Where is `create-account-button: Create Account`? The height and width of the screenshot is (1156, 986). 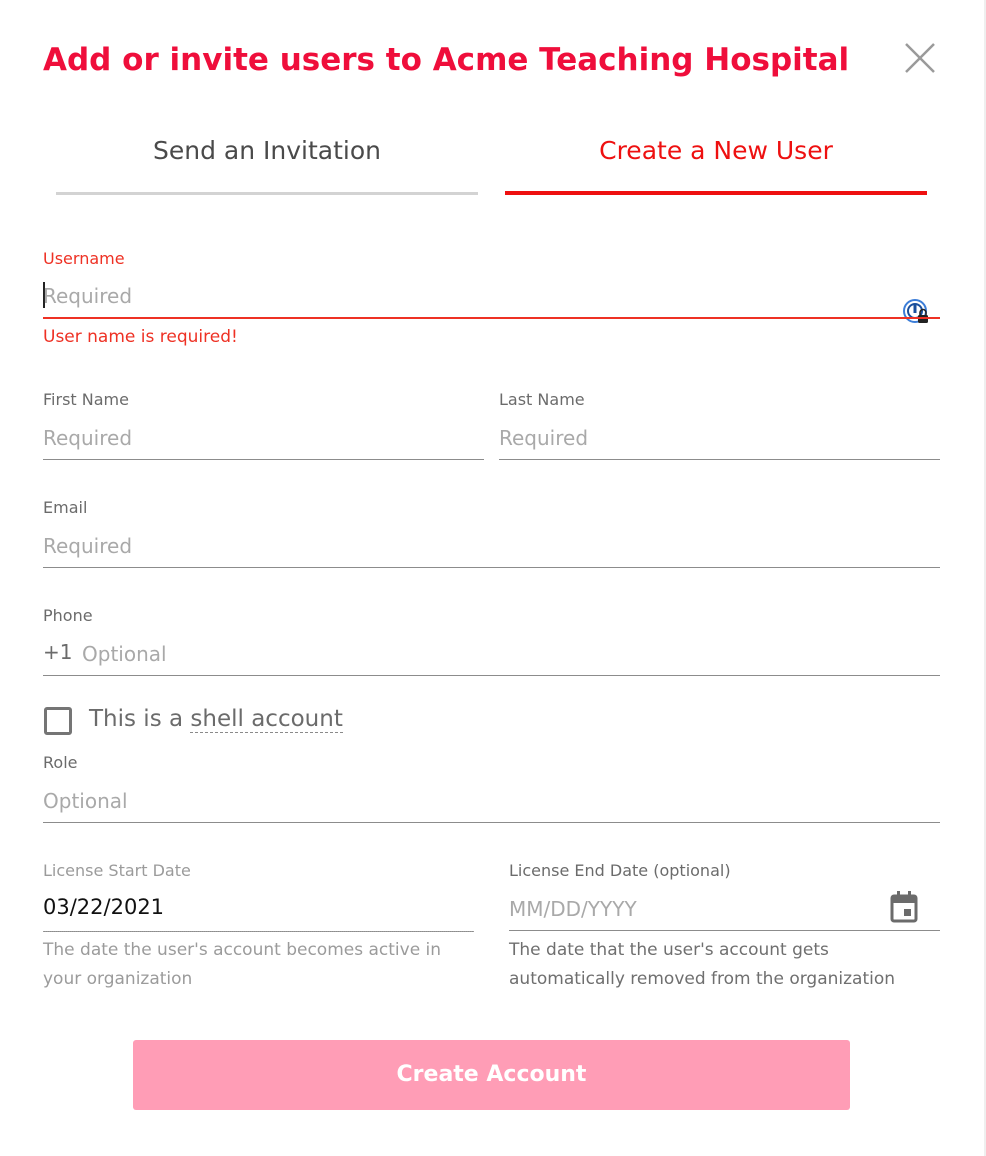 create-account-button: Create Account is located at coordinates (491, 1075).